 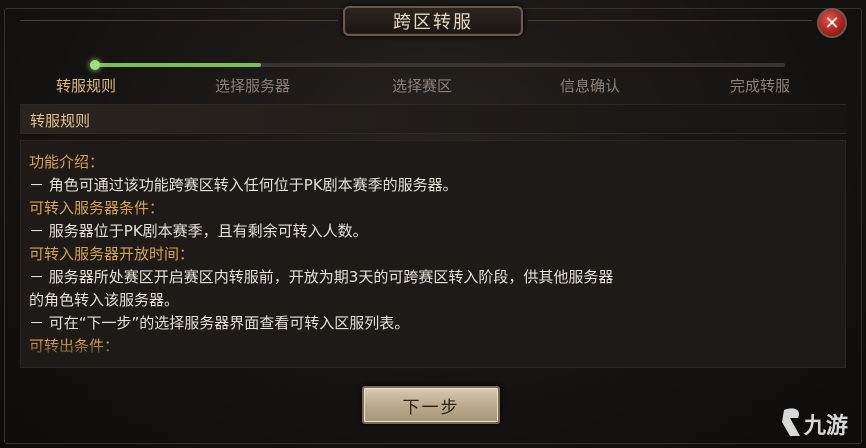 What do you see at coordinates (112, 254) in the screenshot?
I see `rules-heading-open-time: 可转入服务器开放时间：` at bounding box center [112, 254].